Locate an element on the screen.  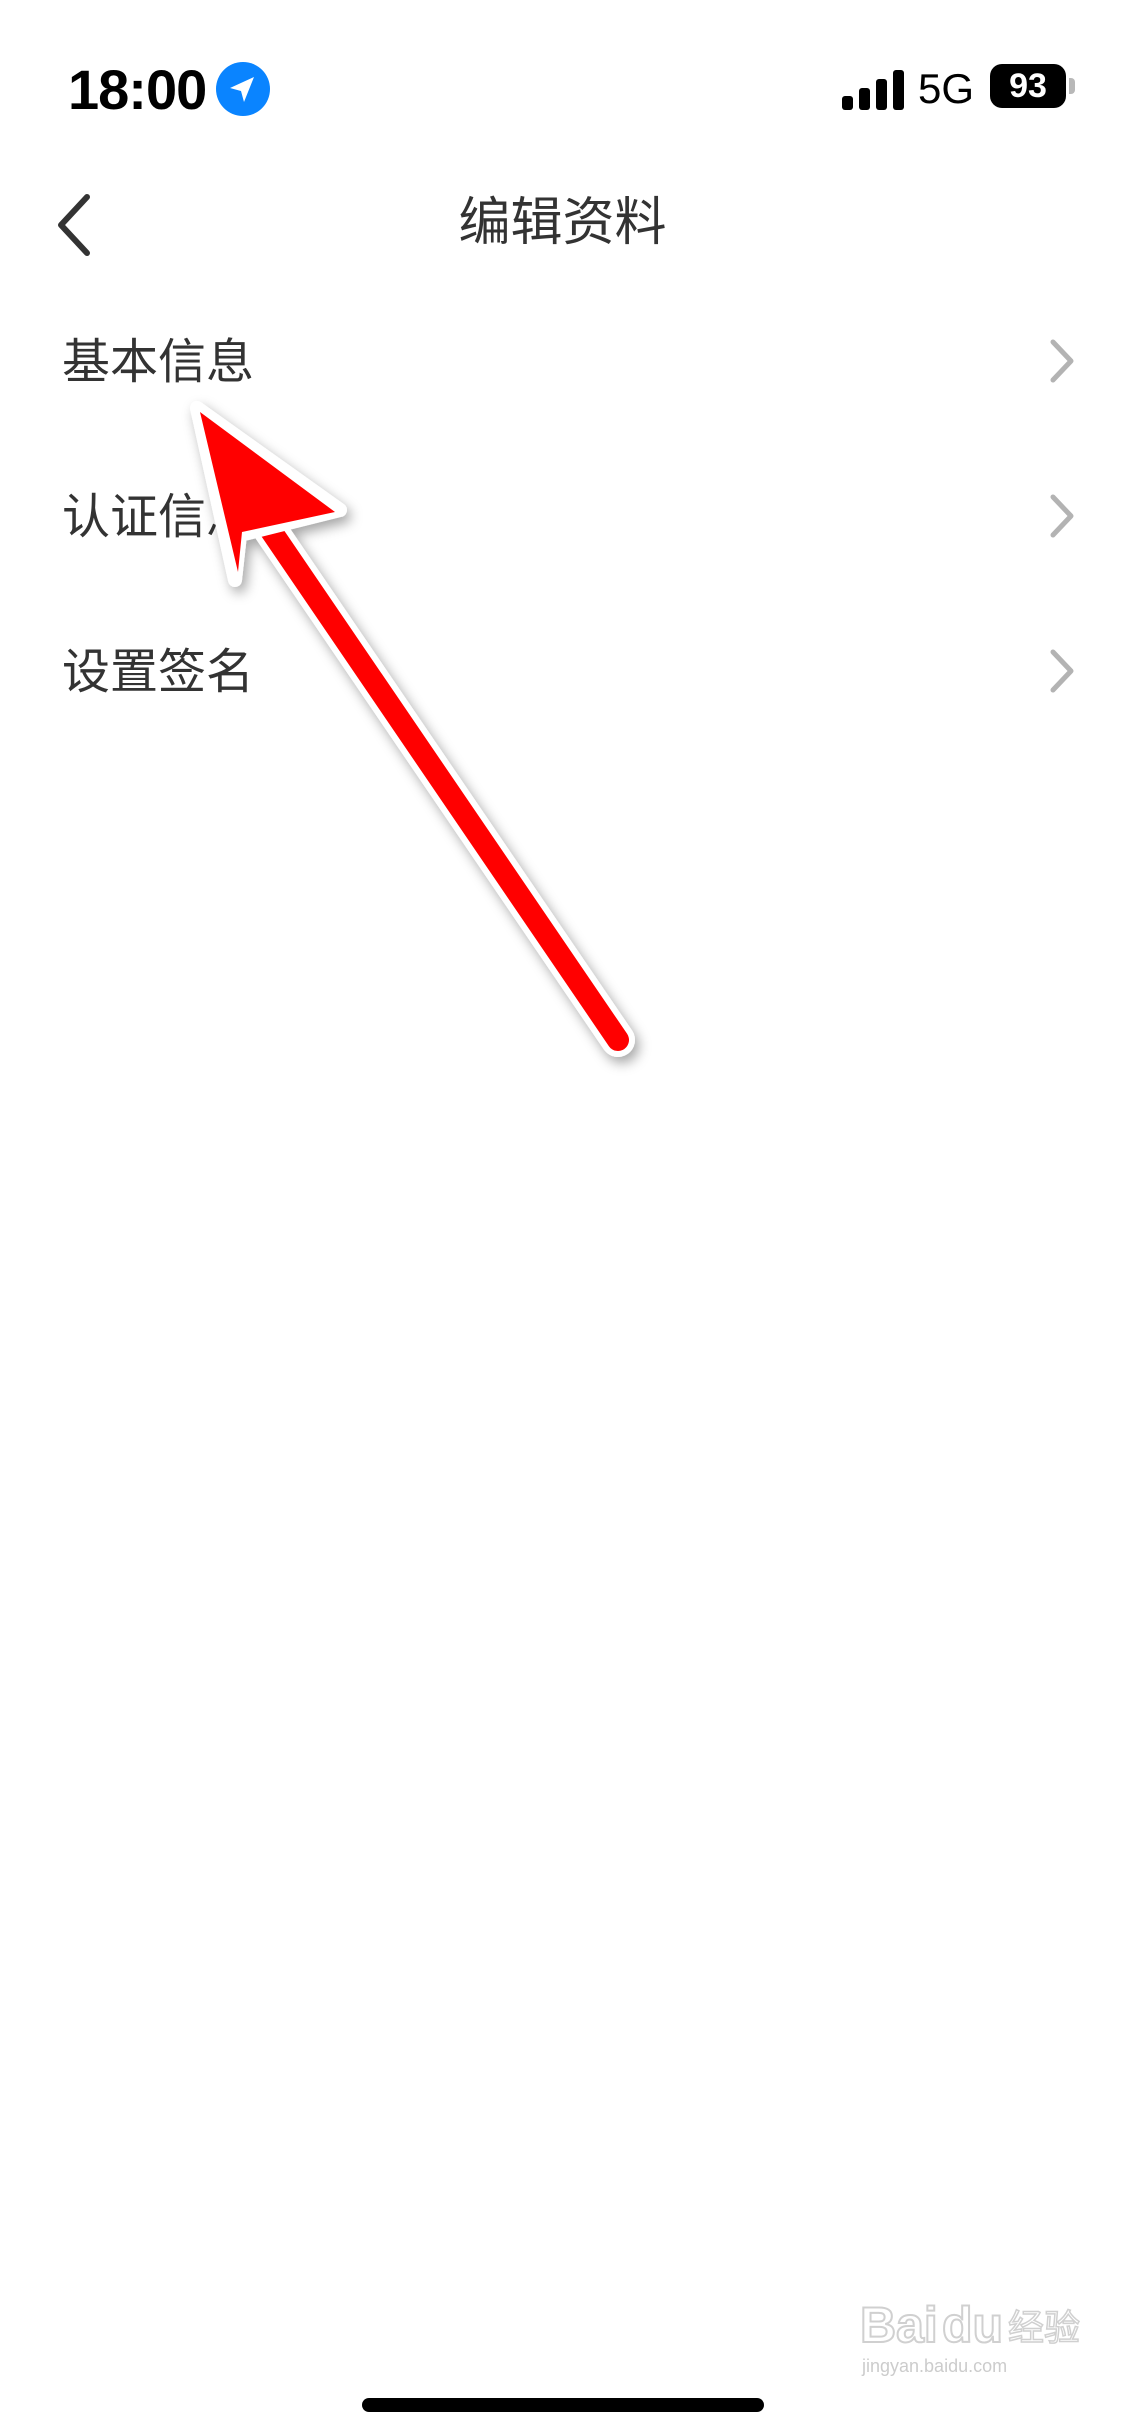
menu-item-label: 认证信息 is located at coordinates (158, 517).